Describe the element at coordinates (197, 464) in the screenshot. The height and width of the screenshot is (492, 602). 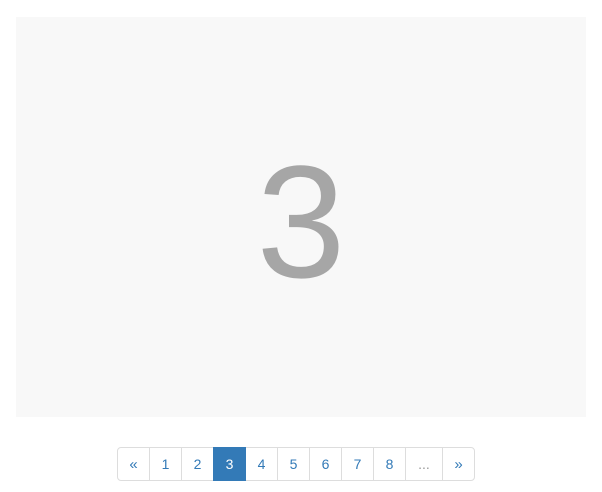
I see `page-2-button: 2` at that location.